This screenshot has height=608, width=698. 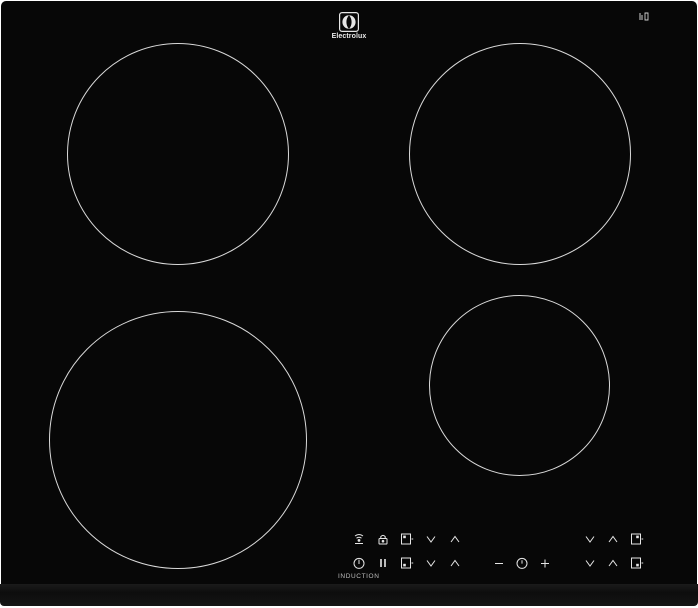 I want to click on lock-icon, so click(x=383, y=539).